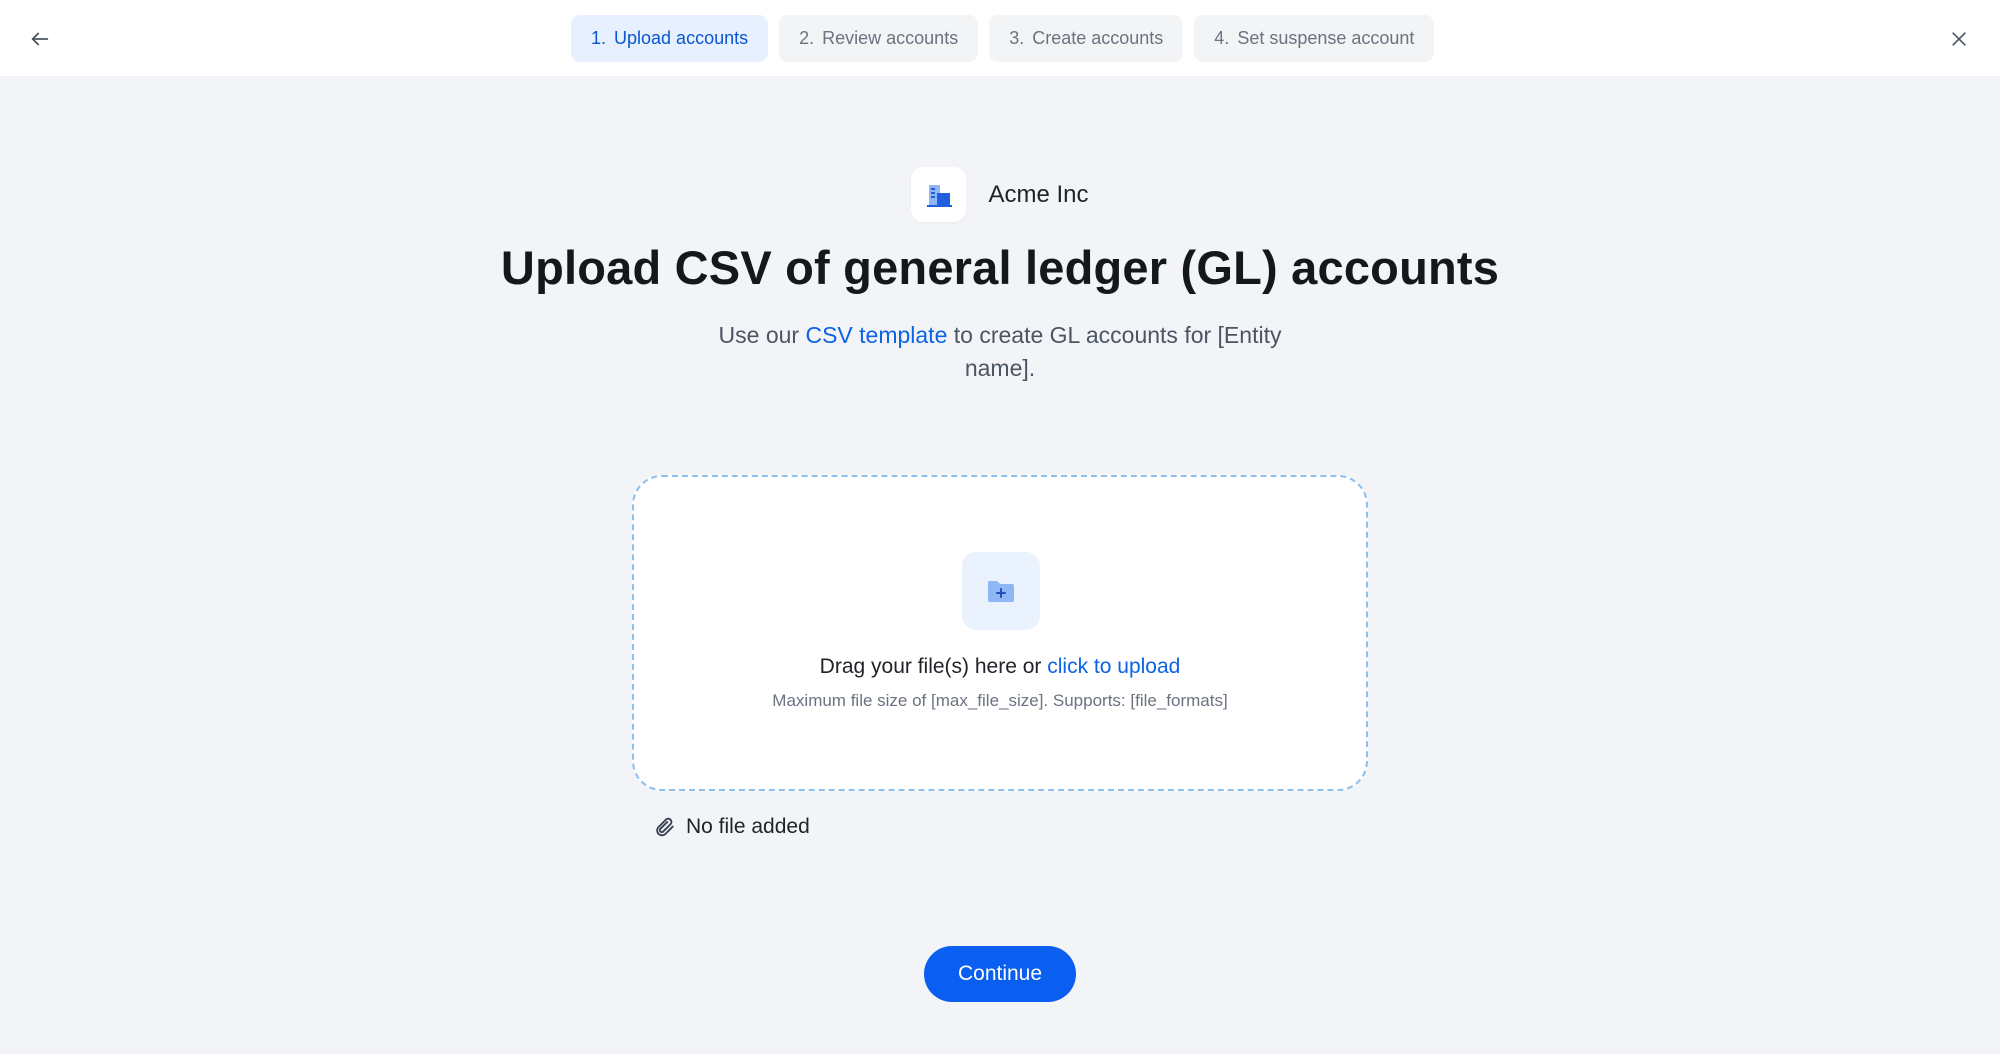 Image resolution: width=2000 pixels, height=1054 pixels. I want to click on arrow-left-icon, so click(40, 39).